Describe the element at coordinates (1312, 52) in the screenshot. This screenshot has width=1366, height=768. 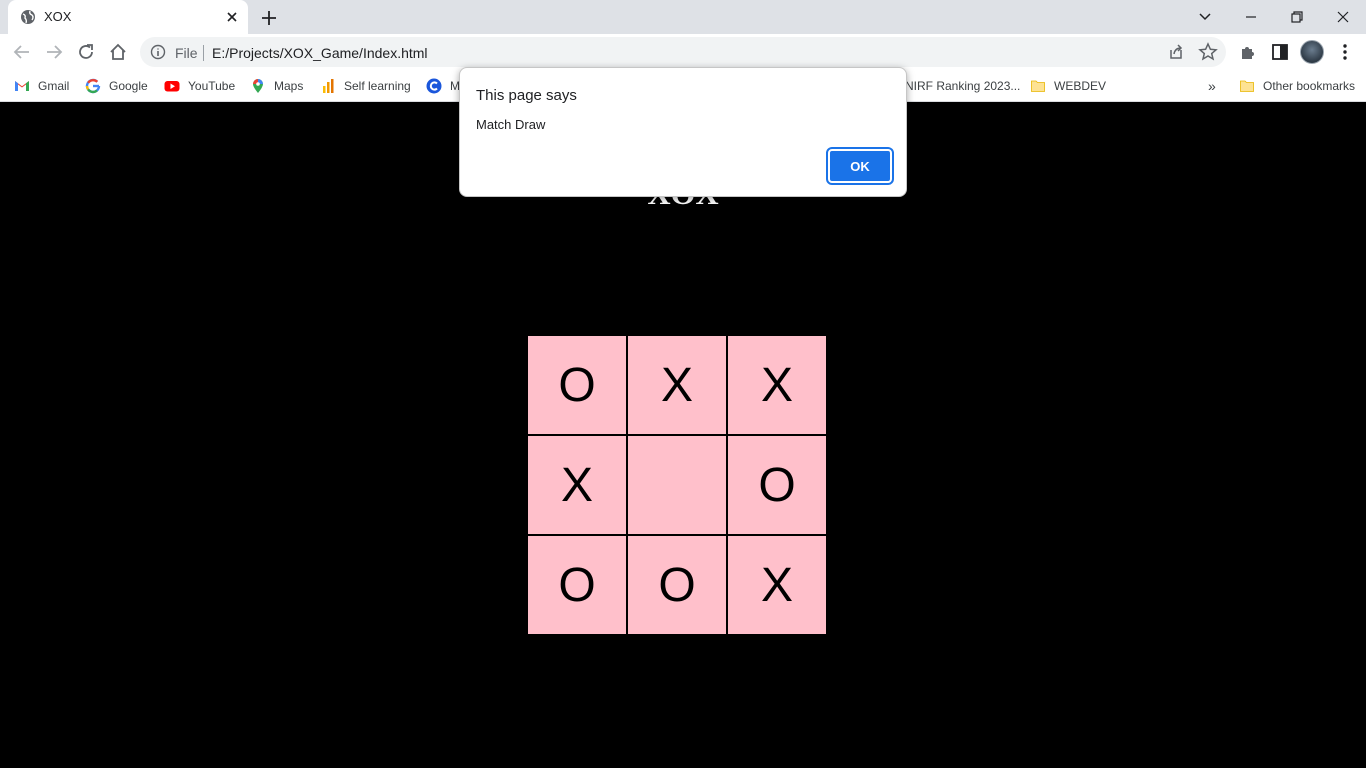
I see `profile-avatar` at that location.